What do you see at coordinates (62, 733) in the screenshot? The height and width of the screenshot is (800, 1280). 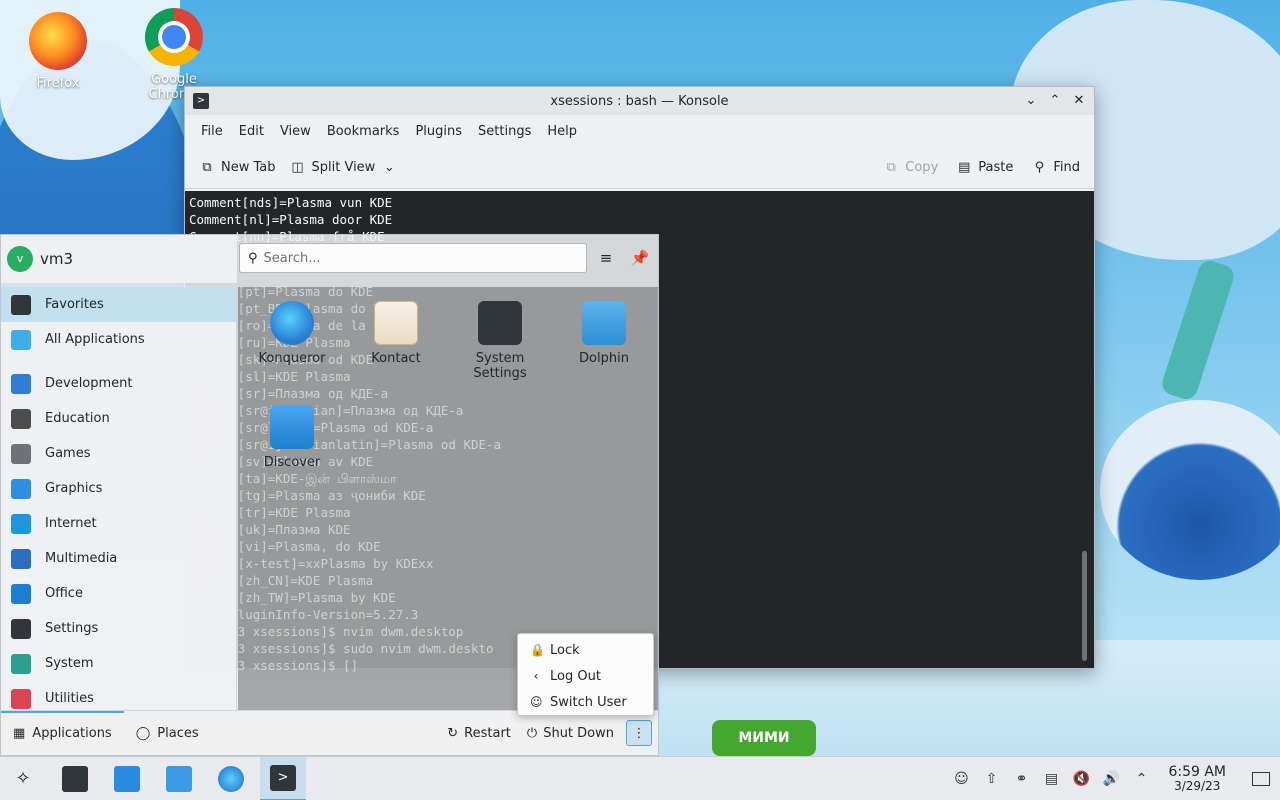 I see `tab-applications: ▦ Applications` at bounding box center [62, 733].